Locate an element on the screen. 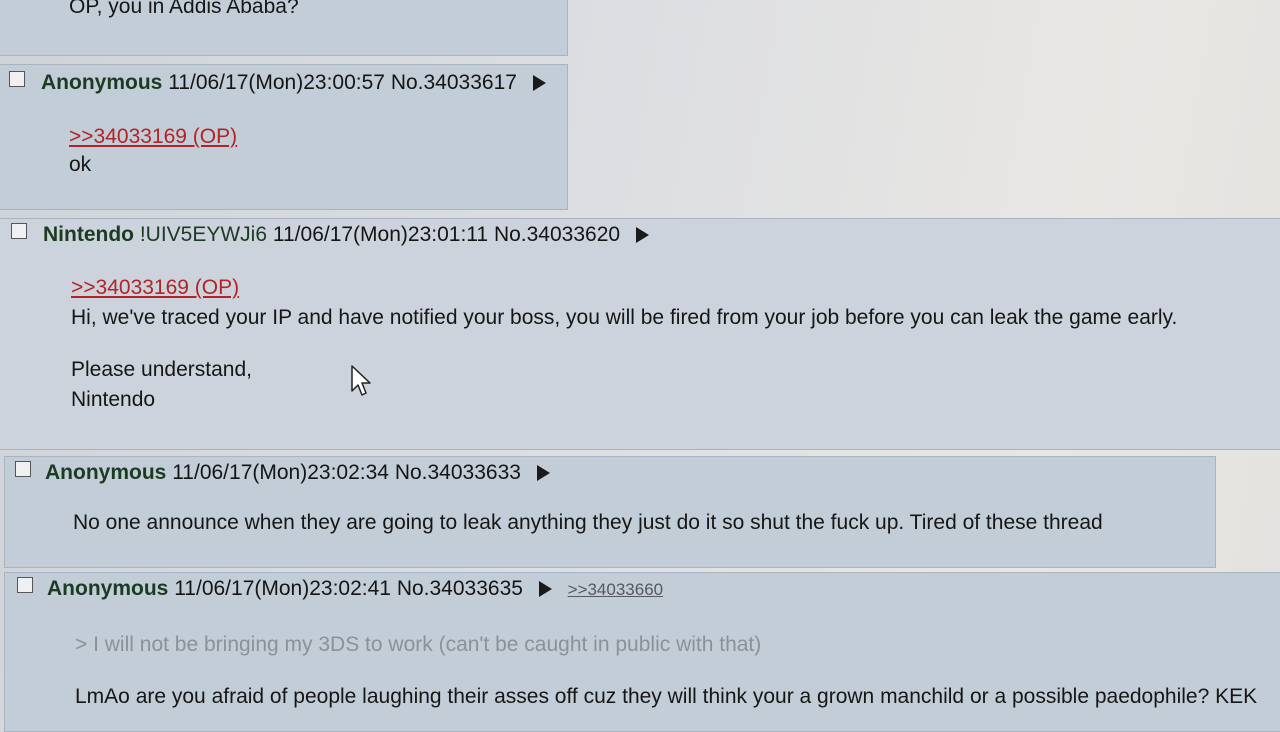 The width and height of the screenshot is (1280, 732). reply-post-previous: OP, you in Addis Ababa? is located at coordinates (284, 28).